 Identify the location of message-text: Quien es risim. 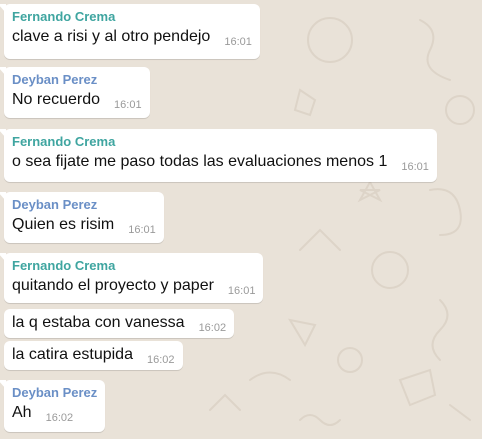
(63, 224).